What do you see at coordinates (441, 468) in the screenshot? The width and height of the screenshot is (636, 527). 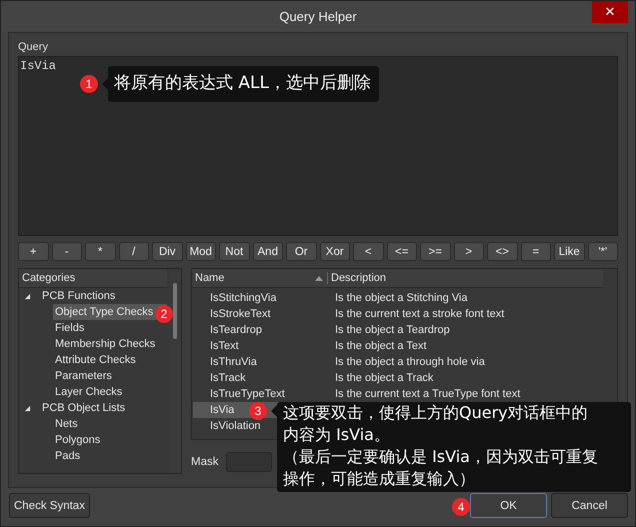 I see `annotation-text: （最后一定要确认是 IsVia，因为双击可重复操作，可能造成重复输入）` at bounding box center [441, 468].